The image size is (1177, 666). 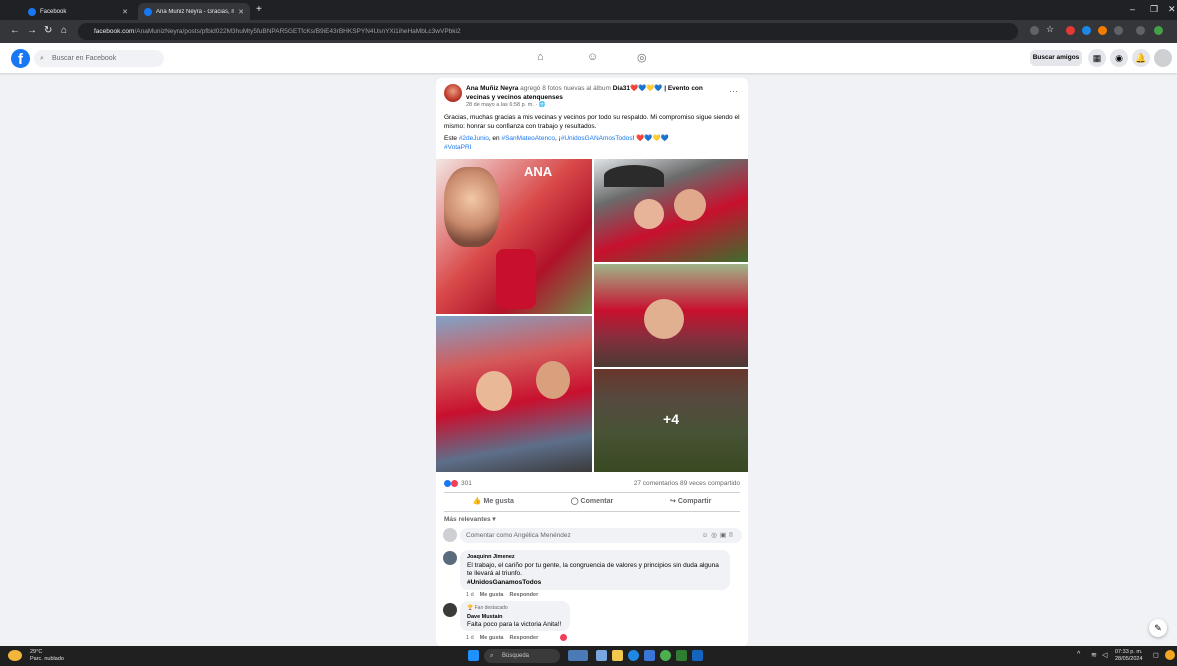 I want to click on post-photo: ANA, so click(x=514, y=236).